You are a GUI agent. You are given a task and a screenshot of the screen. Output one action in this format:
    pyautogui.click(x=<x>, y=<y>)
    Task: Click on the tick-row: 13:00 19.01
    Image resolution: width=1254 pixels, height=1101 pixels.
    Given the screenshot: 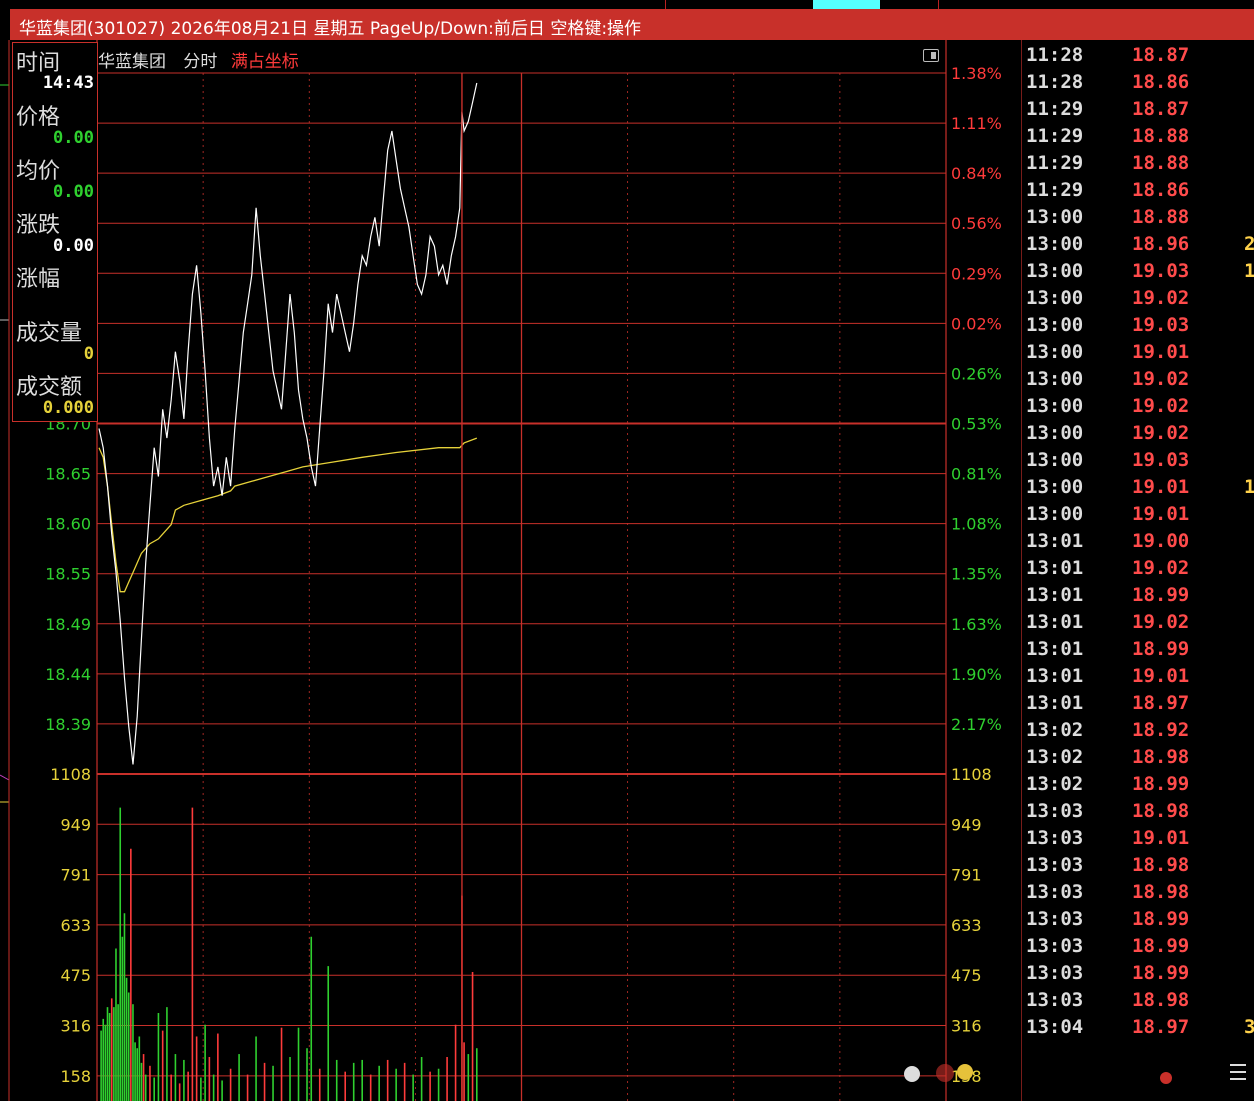 What is the action you would take?
    pyautogui.click(x=1138, y=514)
    